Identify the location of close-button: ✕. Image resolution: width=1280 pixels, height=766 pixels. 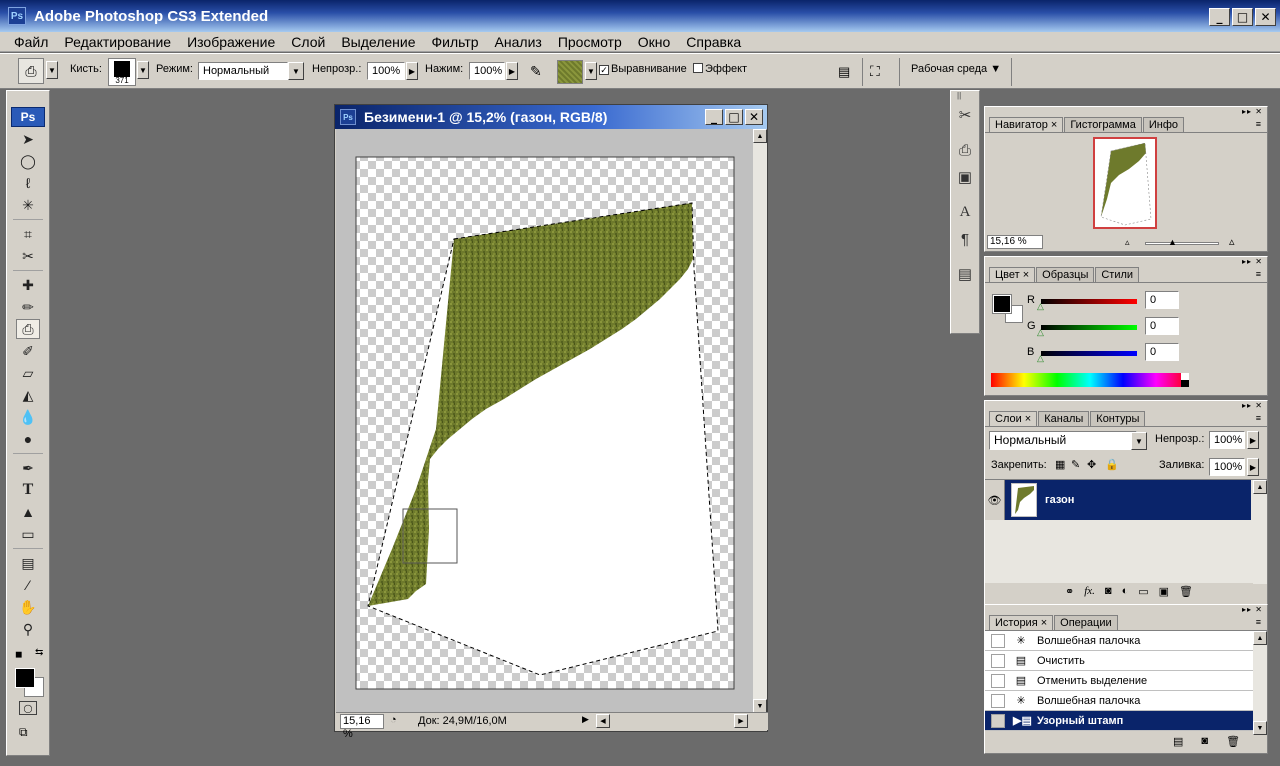
(1265, 17).